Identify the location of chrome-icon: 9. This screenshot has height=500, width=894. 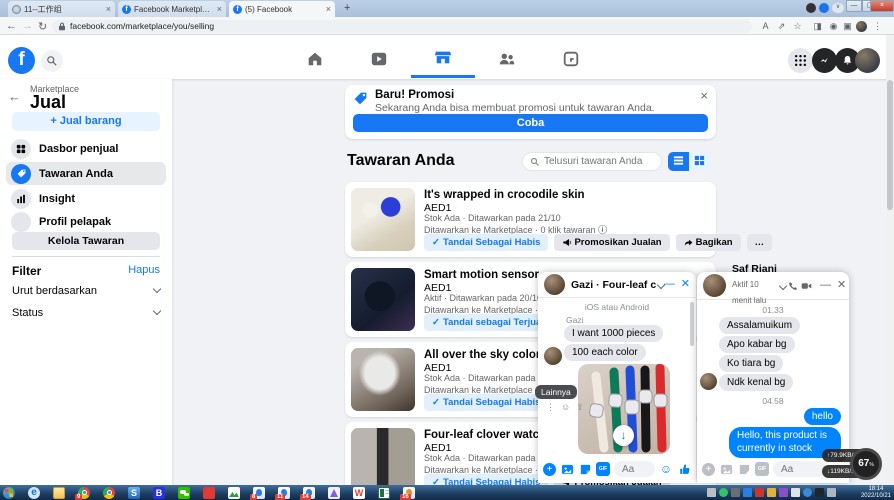
(82, 493).